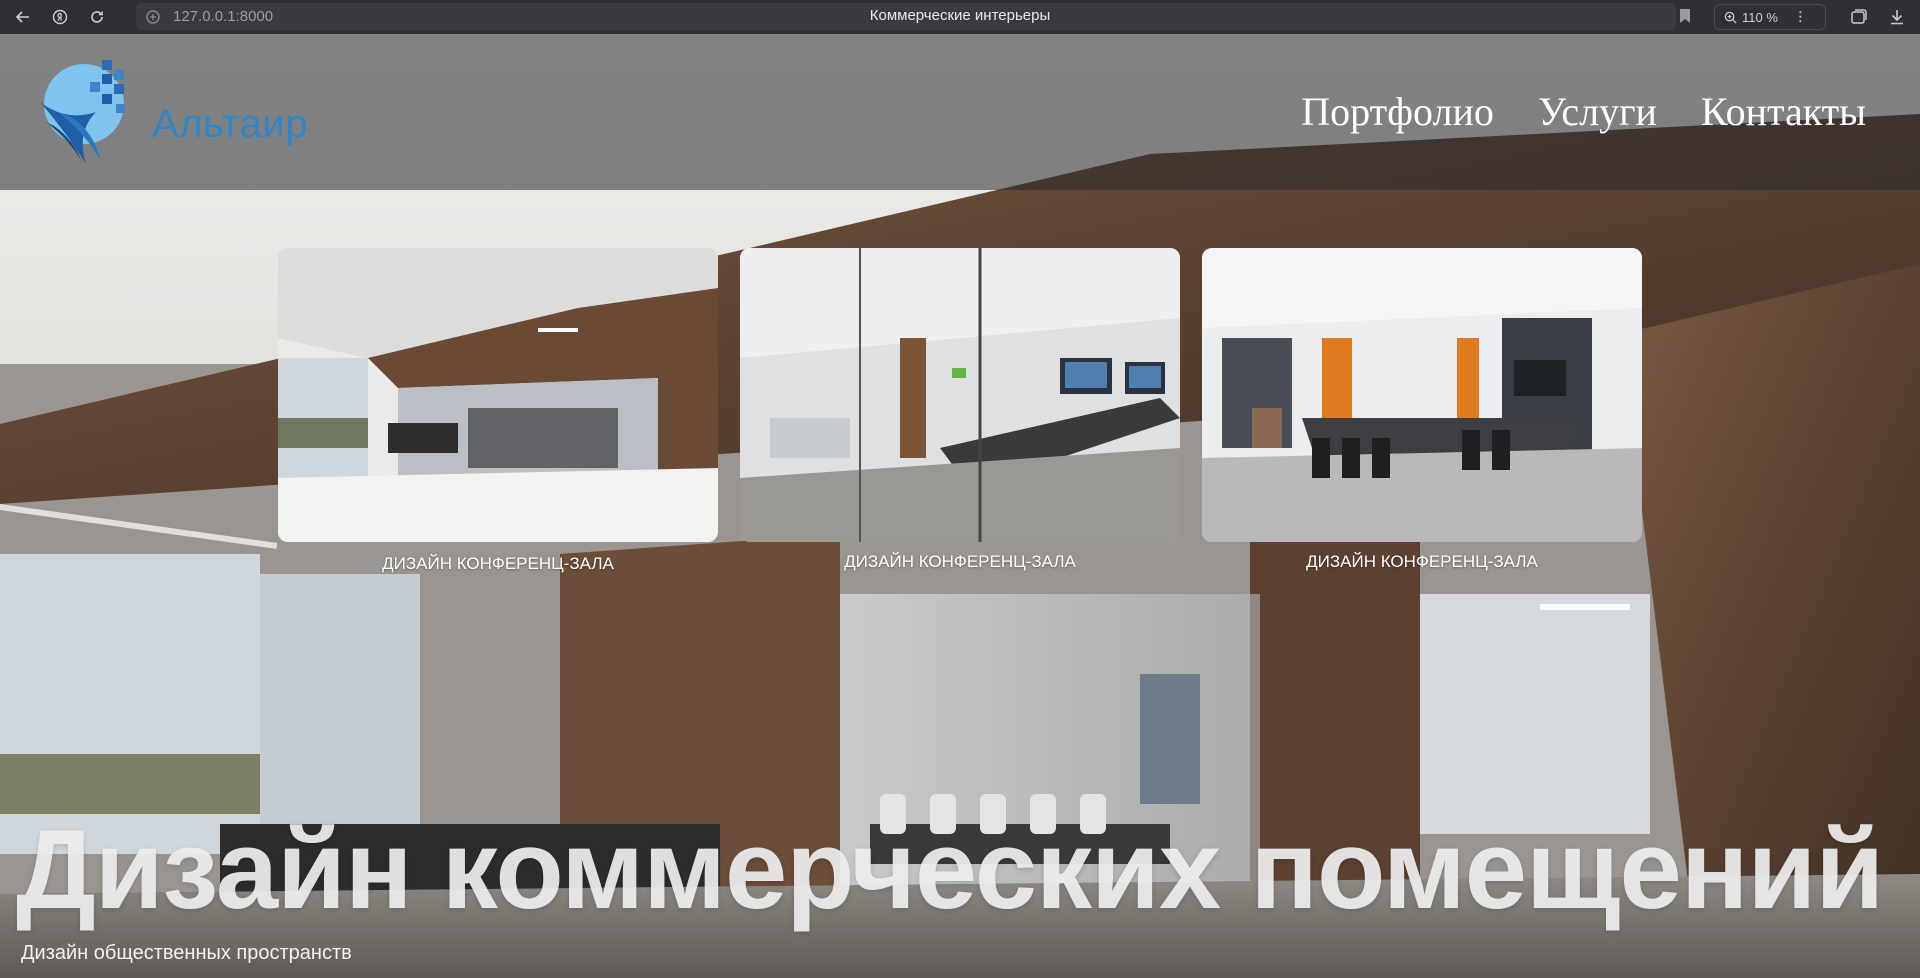  I want to click on main-navigation: Портфолио Услуги Контакты, so click(1583, 112).